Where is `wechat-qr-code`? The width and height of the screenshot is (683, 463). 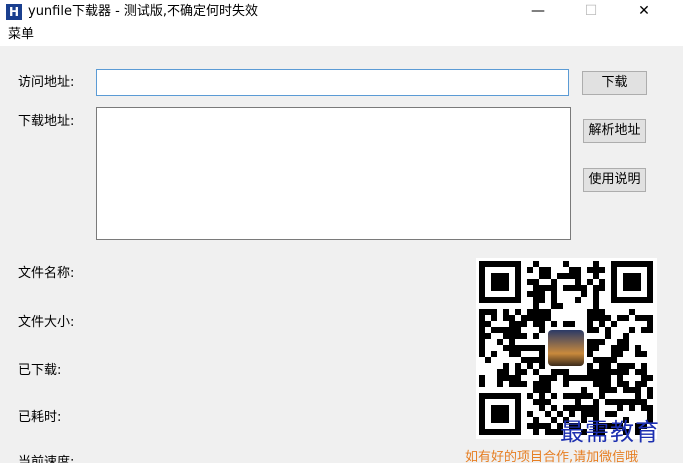
wechat-qr-code is located at coordinates (566, 348).